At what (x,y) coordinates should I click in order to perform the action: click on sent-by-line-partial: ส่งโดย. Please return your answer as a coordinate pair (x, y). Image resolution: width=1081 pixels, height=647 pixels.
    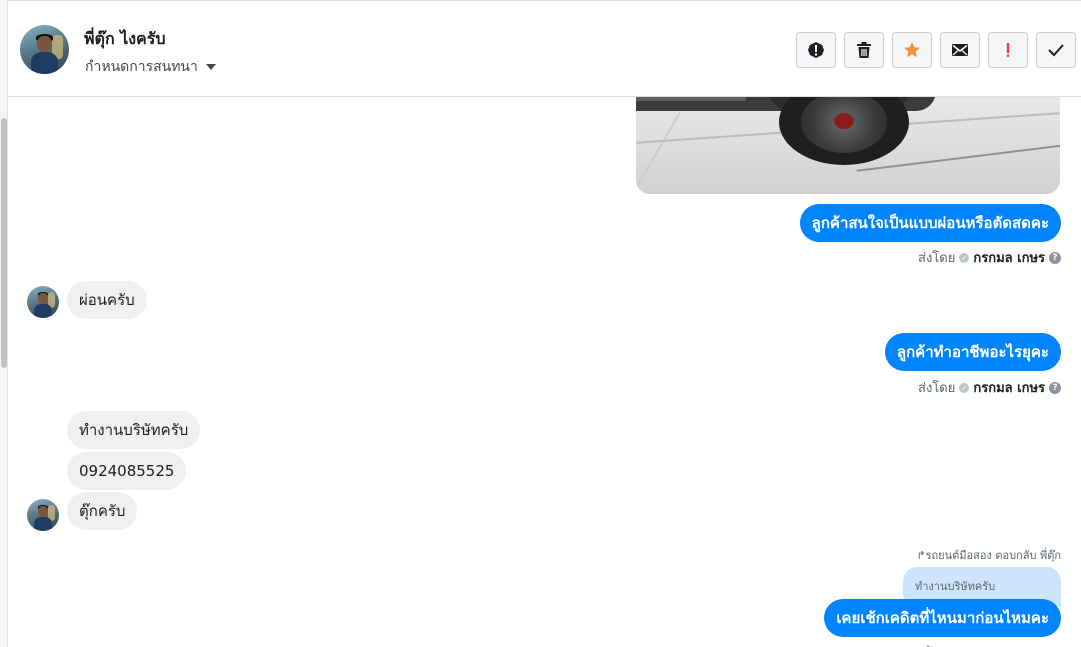
    Looking at the image, I should click on (986, 644).